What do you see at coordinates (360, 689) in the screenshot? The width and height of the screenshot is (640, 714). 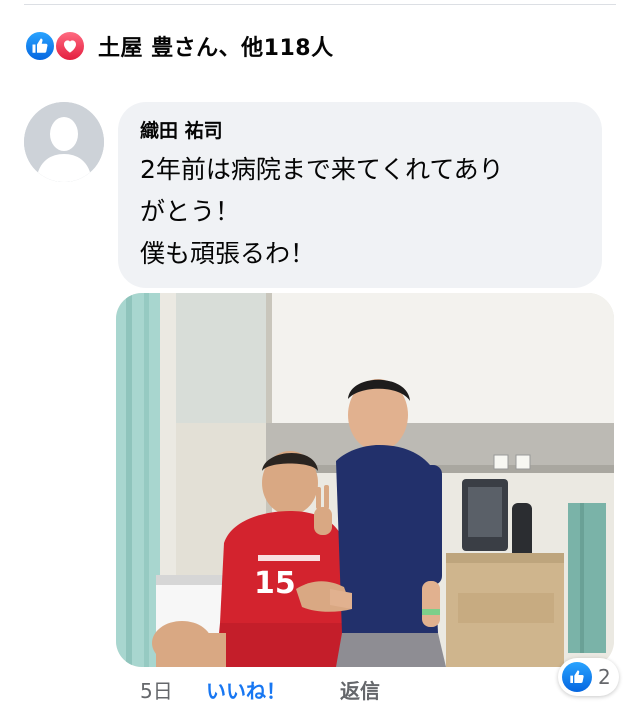 I see `reply-button: 返信` at bounding box center [360, 689].